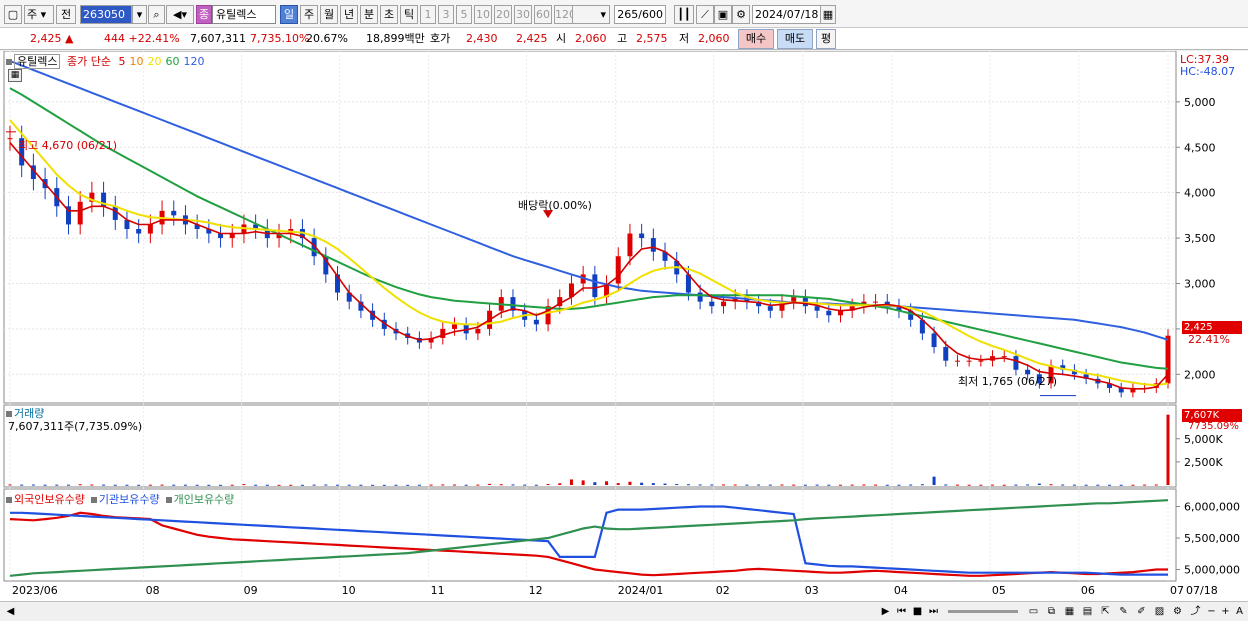 Image resolution: width=1248 pixels, height=621 pixels. What do you see at coordinates (1239, 611) in the screenshot?
I see `font-icon: A` at bounding box center [1239, 611].